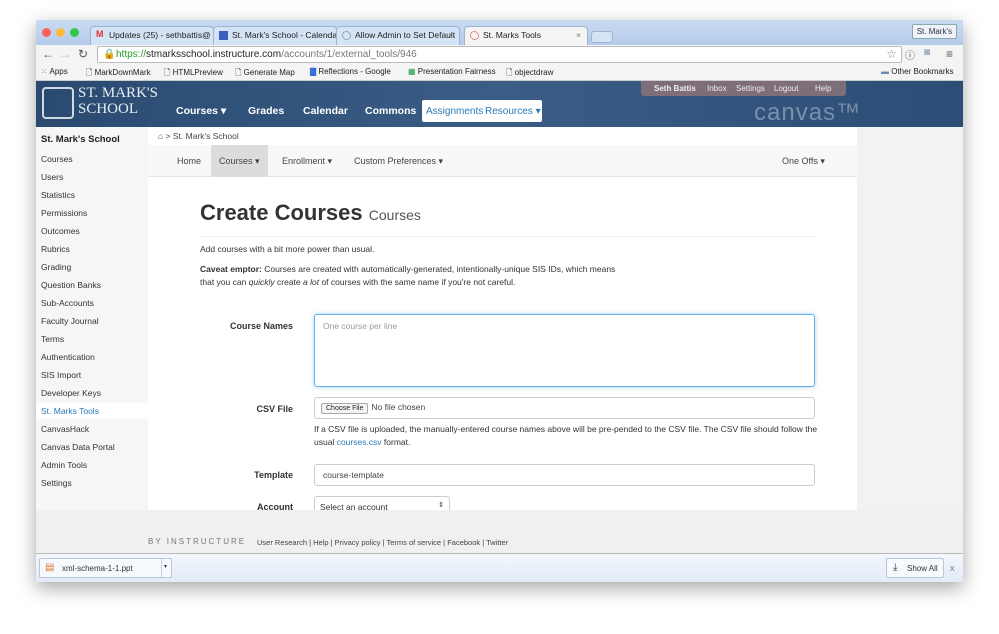  I want to click on show-all-button: ⤓ Show All, so click(915, 568).